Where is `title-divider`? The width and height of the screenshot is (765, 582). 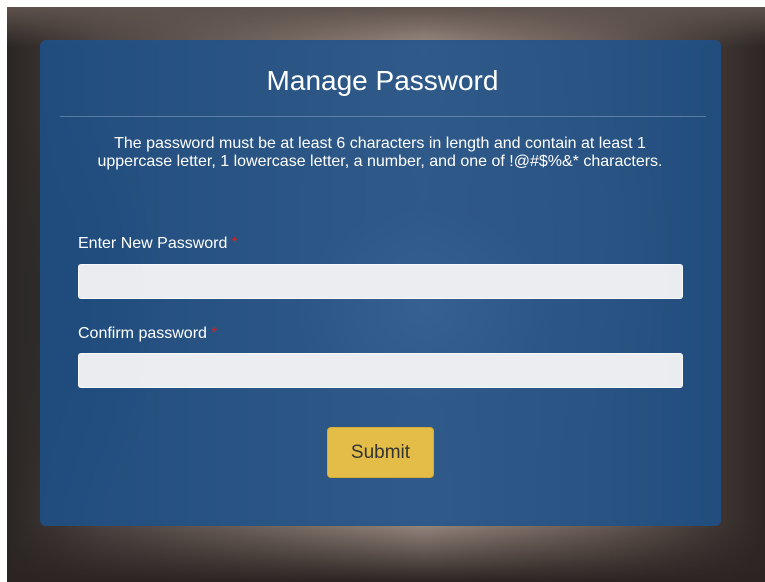
title-divider is located at coordinates (383, 116).